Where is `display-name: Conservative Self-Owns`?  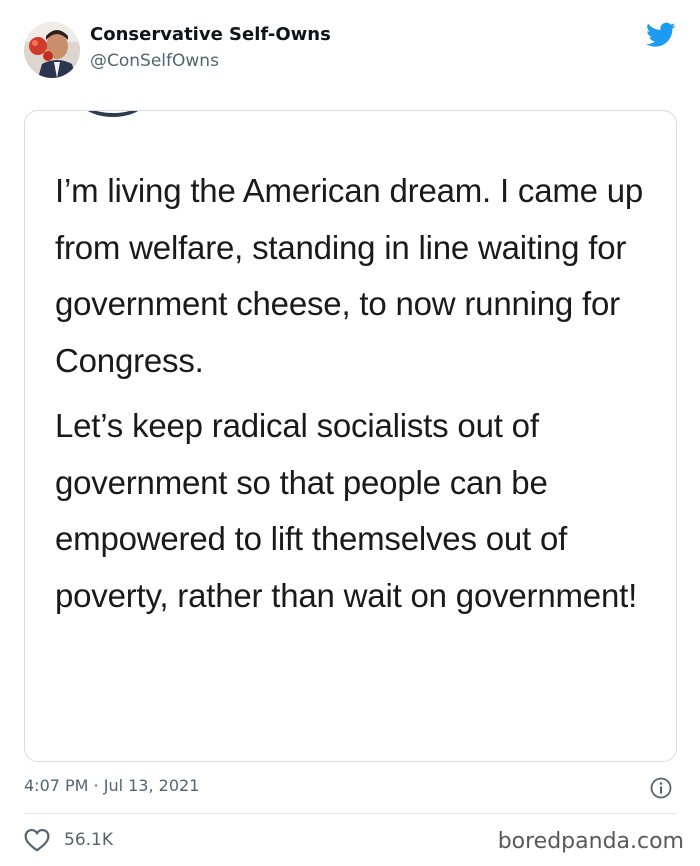
display-name: Conservative Self-Owns is located at coordinates (210, 35).